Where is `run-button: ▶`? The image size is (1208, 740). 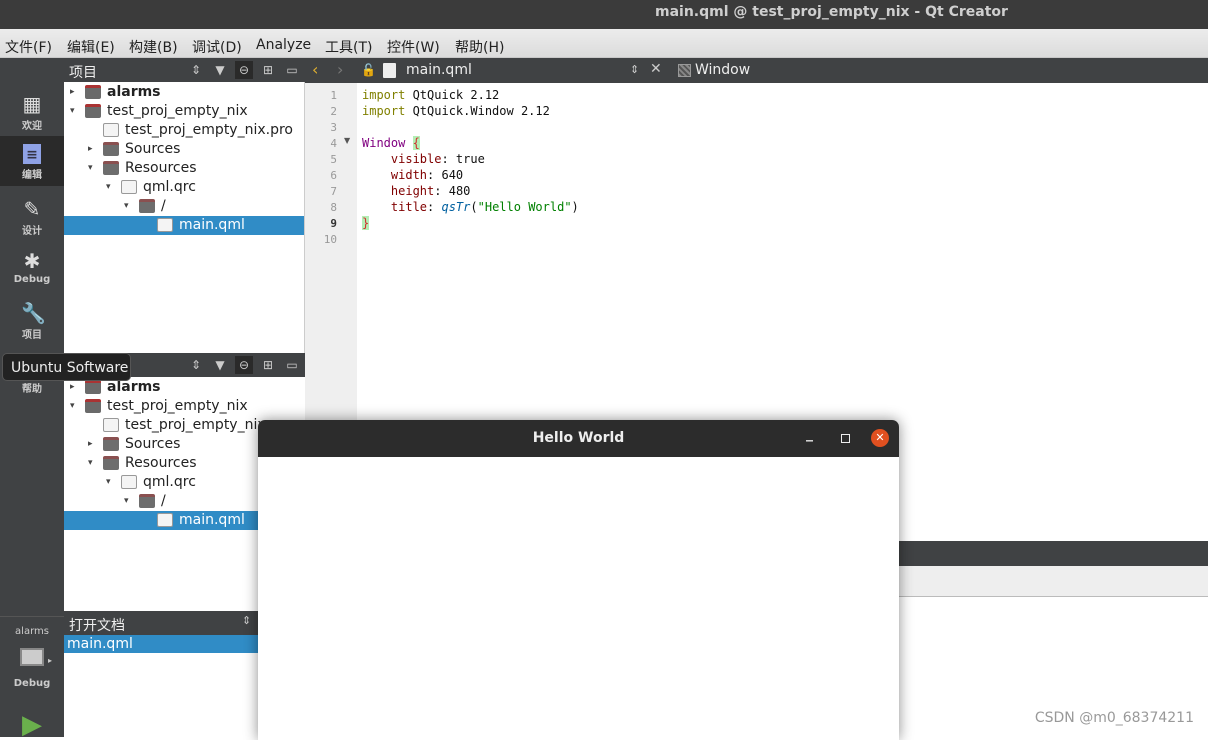 run-button: ▶ is located at coordinates (32, 725).